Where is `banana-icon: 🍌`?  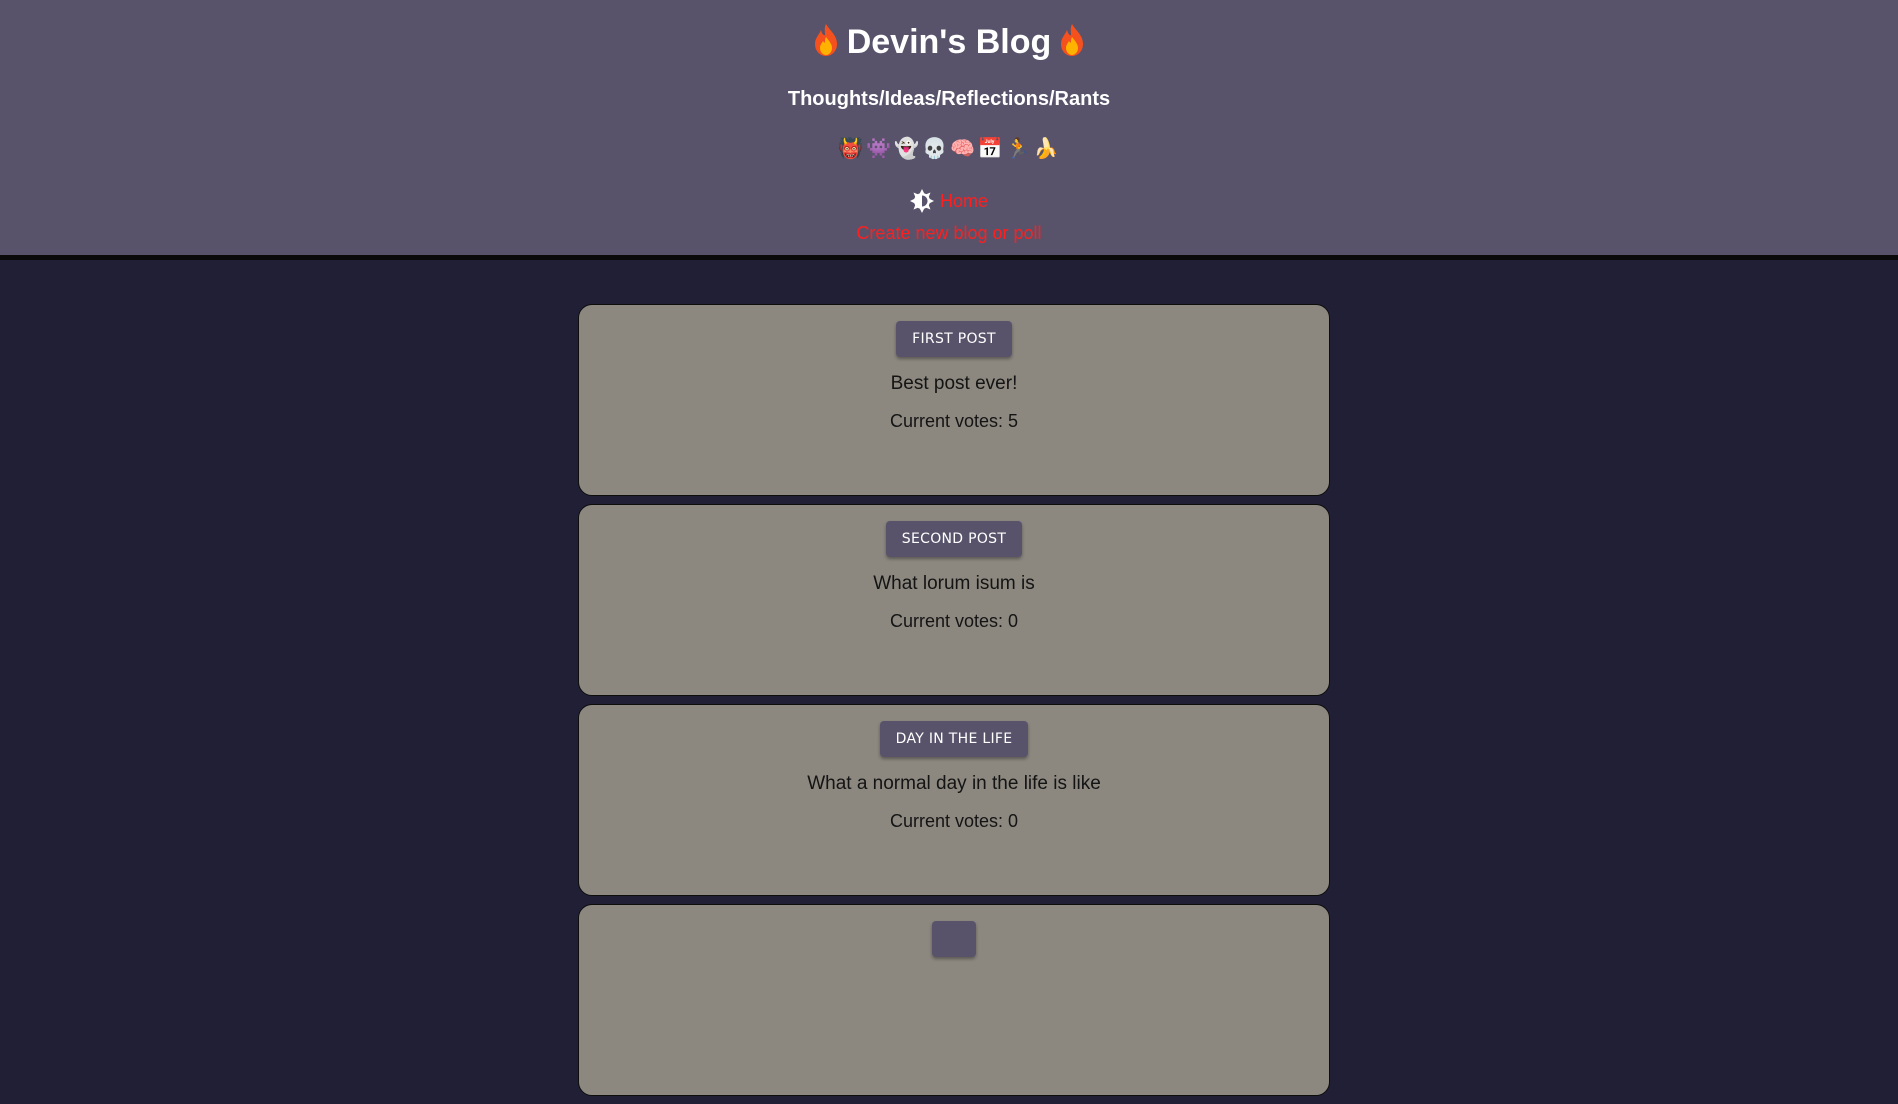 banana-icon: 🍌 is located at coordinates (1046, 149).